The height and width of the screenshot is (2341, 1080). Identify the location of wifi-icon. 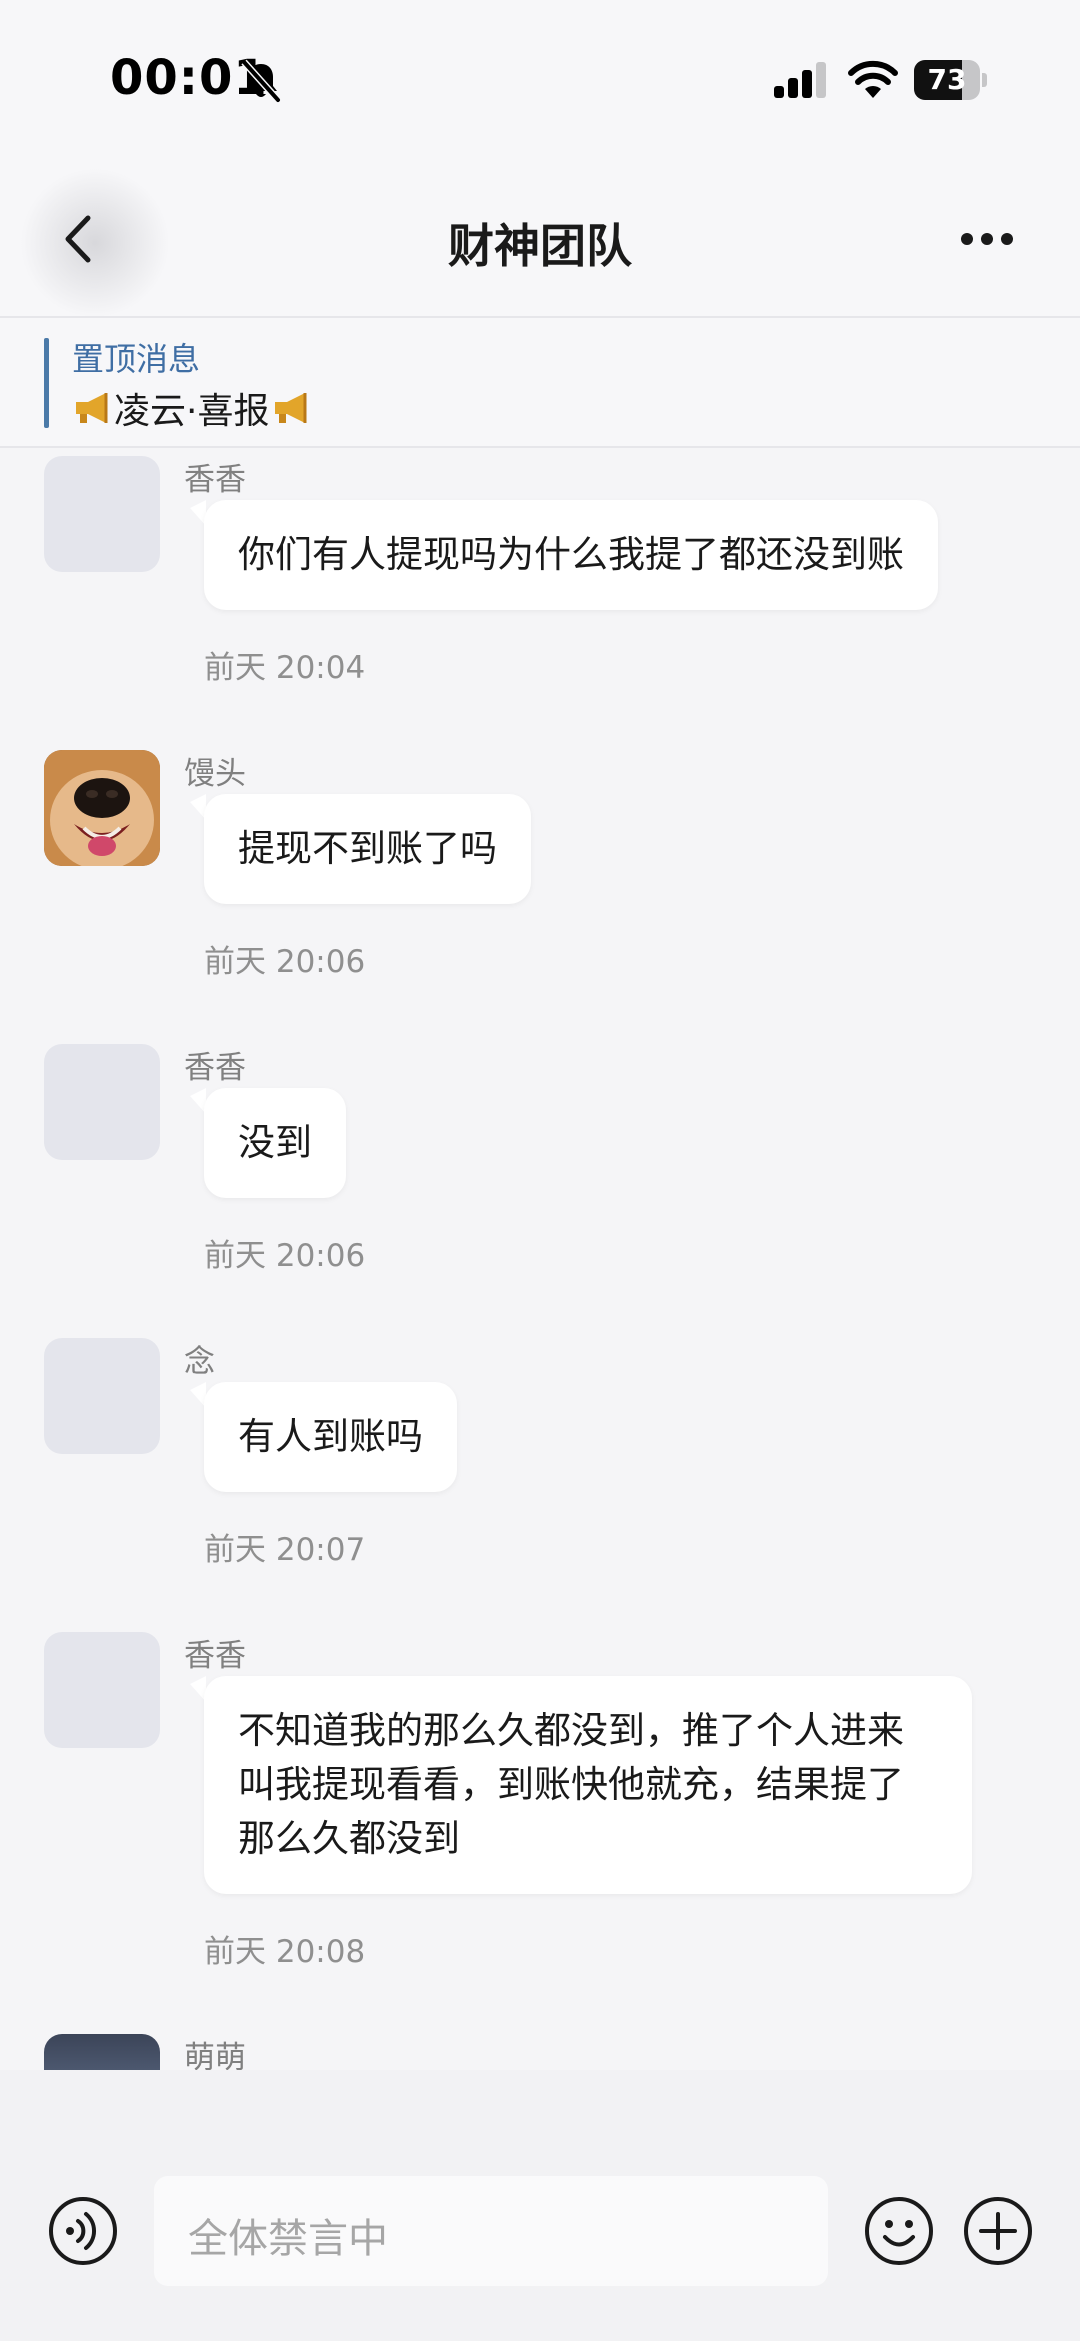
(873, 79).